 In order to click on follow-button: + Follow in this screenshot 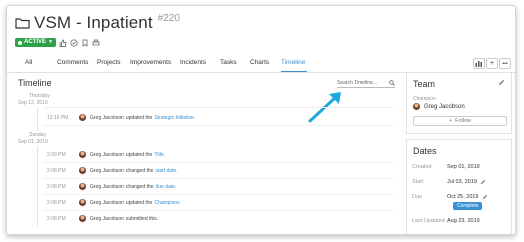, I will do `click(460, 121)`.